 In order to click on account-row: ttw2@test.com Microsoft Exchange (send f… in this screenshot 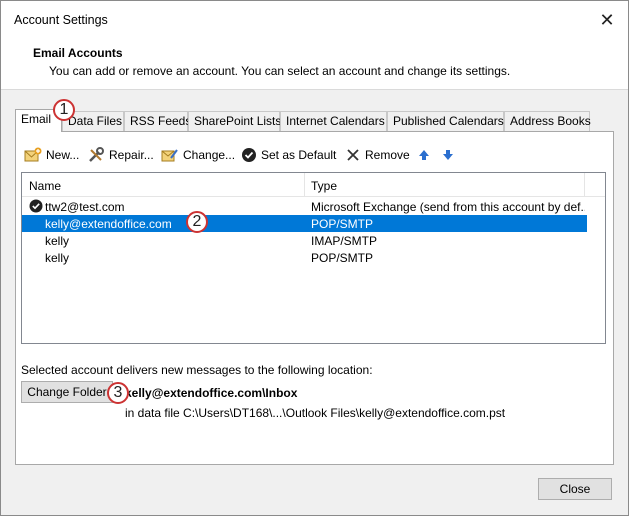, I will do `click(304, 206)`.